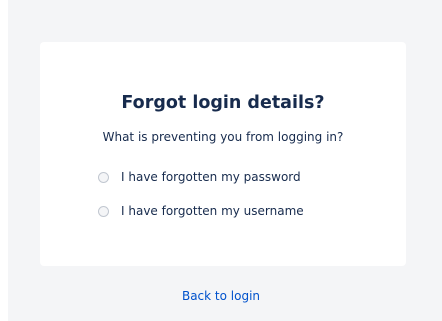  What do you see at coordinates (103, 211) in the screenshot?
I see `forgot-username-radio` at bounding box center [103, 211].